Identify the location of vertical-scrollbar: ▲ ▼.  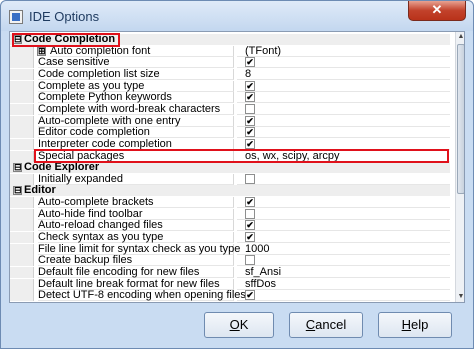
(459, 167).